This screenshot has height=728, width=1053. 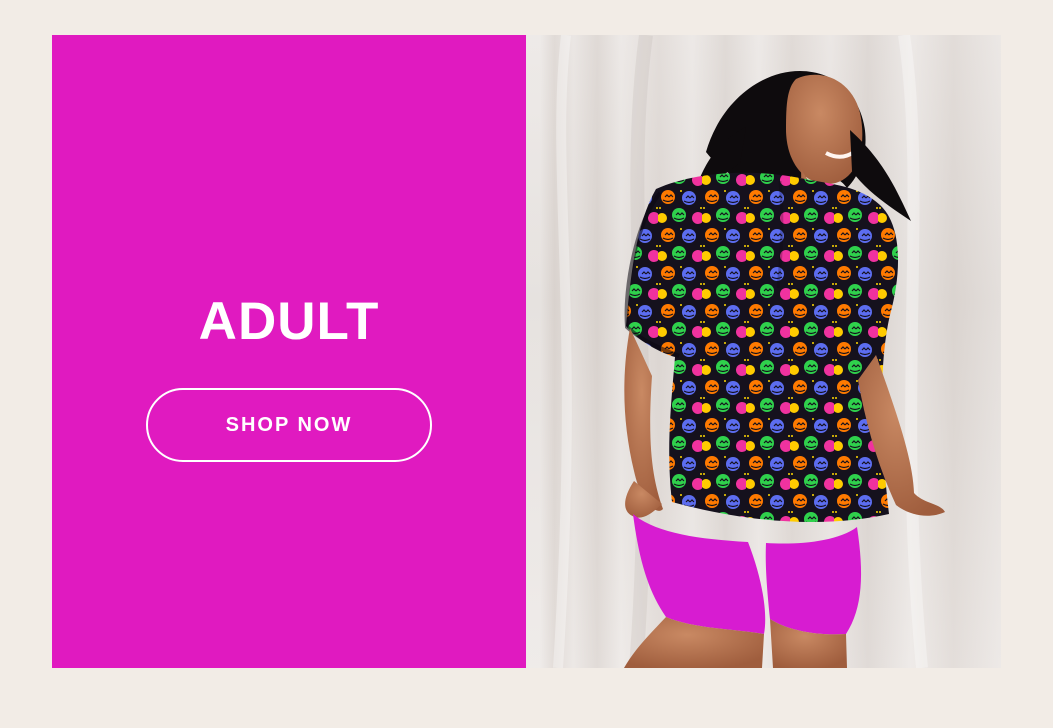 What do you see at coordinates (289, 321) in the screenshot?
I see `adult-heading: ADULT` at bounding box center [289, 321].